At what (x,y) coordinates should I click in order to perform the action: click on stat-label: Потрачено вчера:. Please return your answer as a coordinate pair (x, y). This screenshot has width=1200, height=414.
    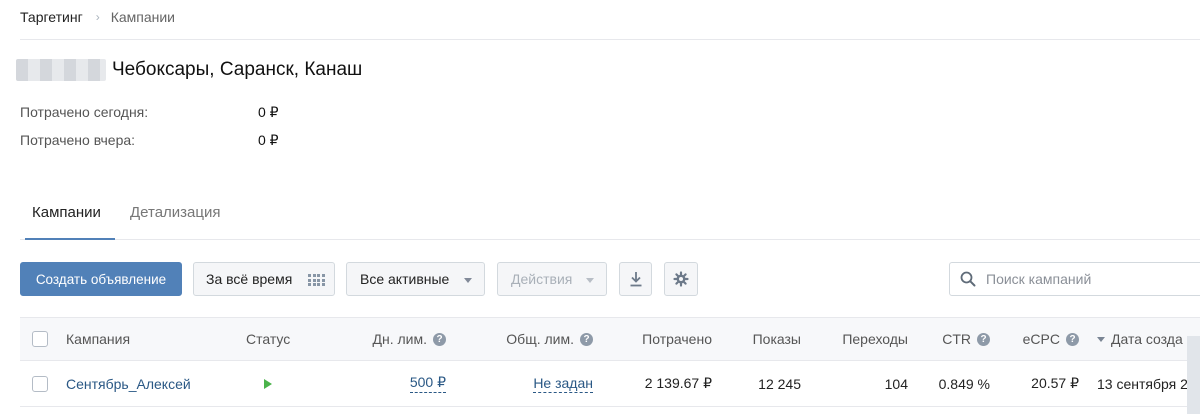
    Looking at the image, I should click on (78, 140).